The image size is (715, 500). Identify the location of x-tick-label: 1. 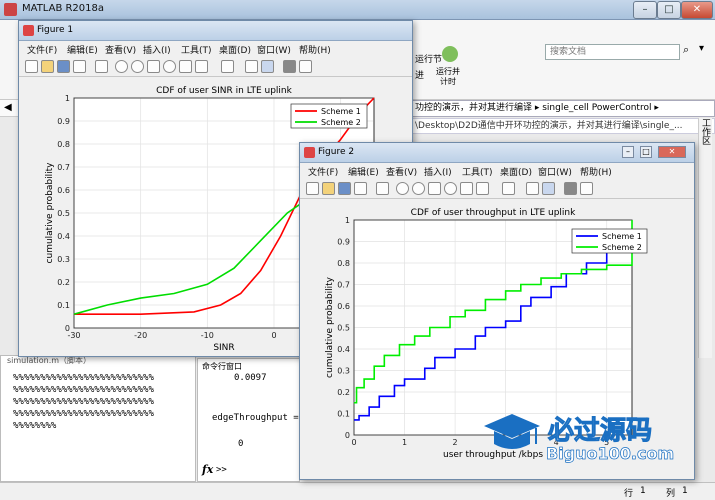
(404, 442).